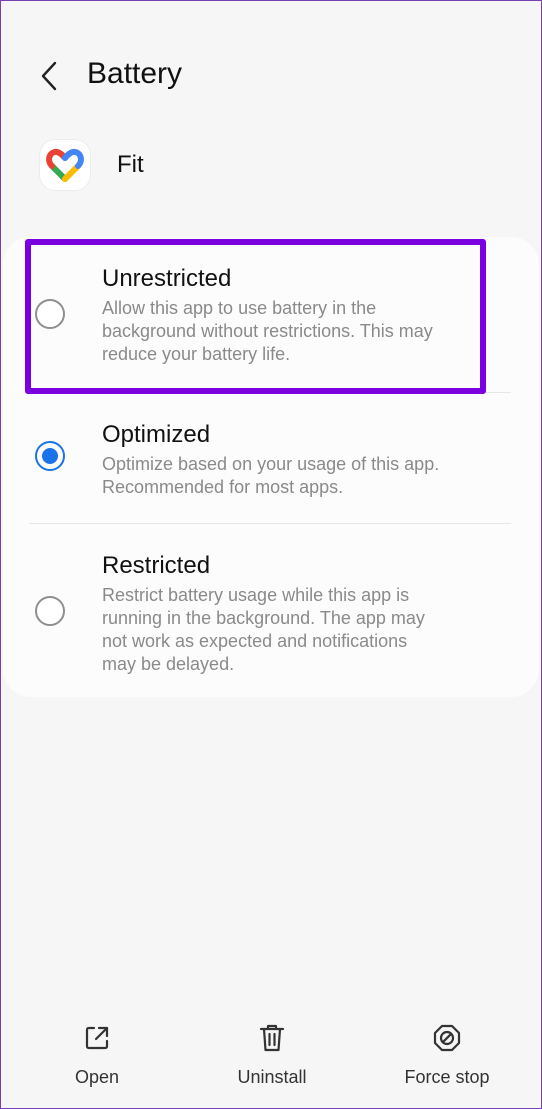  What do you see at coordinates (65, 165) in the screenshot?
I see `google-fit-app-icon` at bounding box center [65, 165].